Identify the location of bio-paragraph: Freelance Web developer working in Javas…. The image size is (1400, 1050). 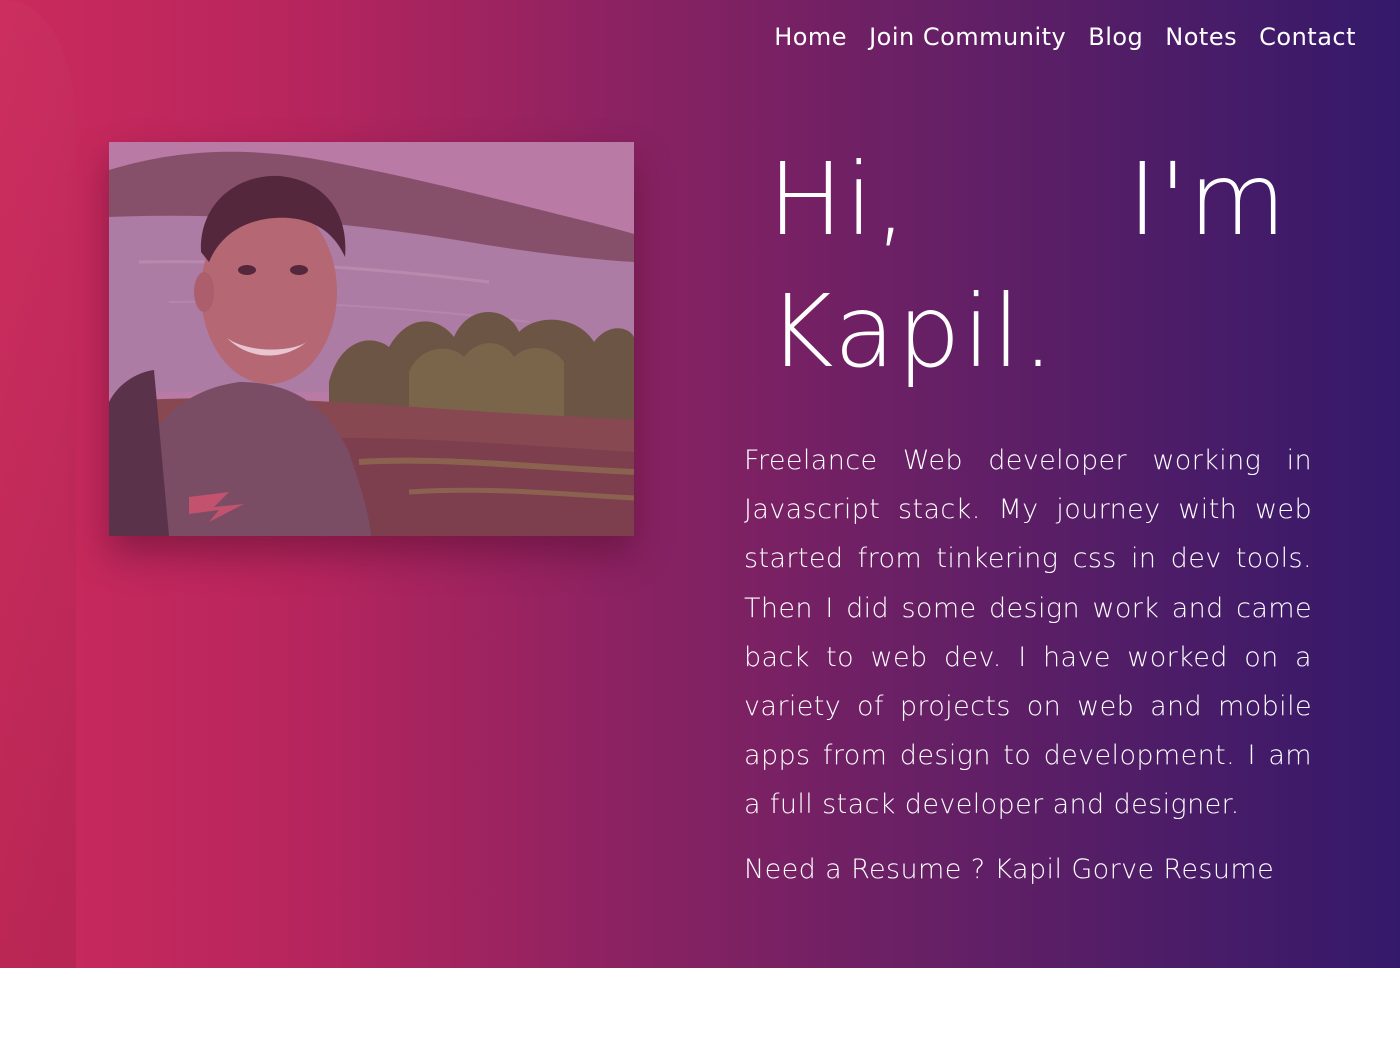
(1028, 633).